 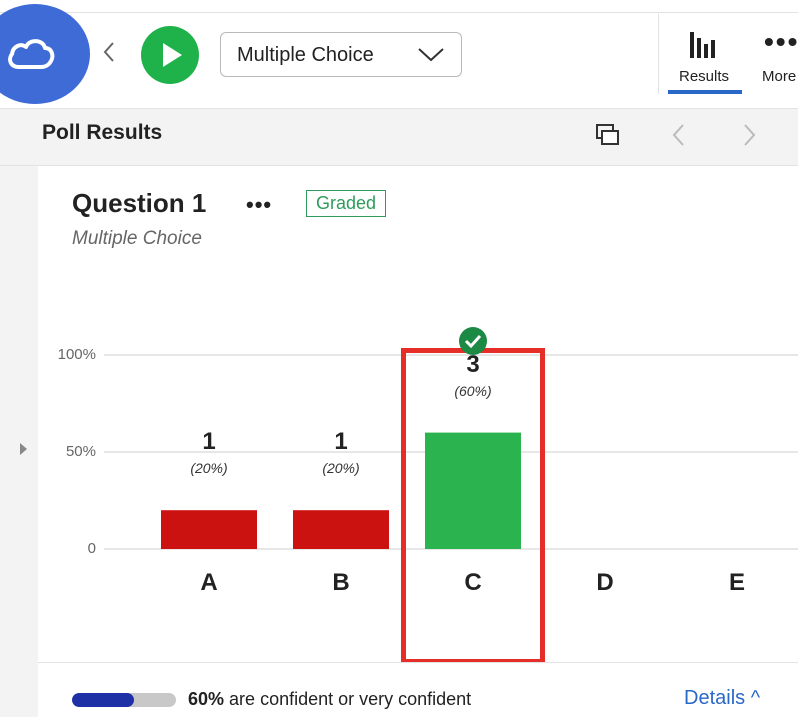 I want to click on tab-more: ••• More, so click(x=777, y=59).